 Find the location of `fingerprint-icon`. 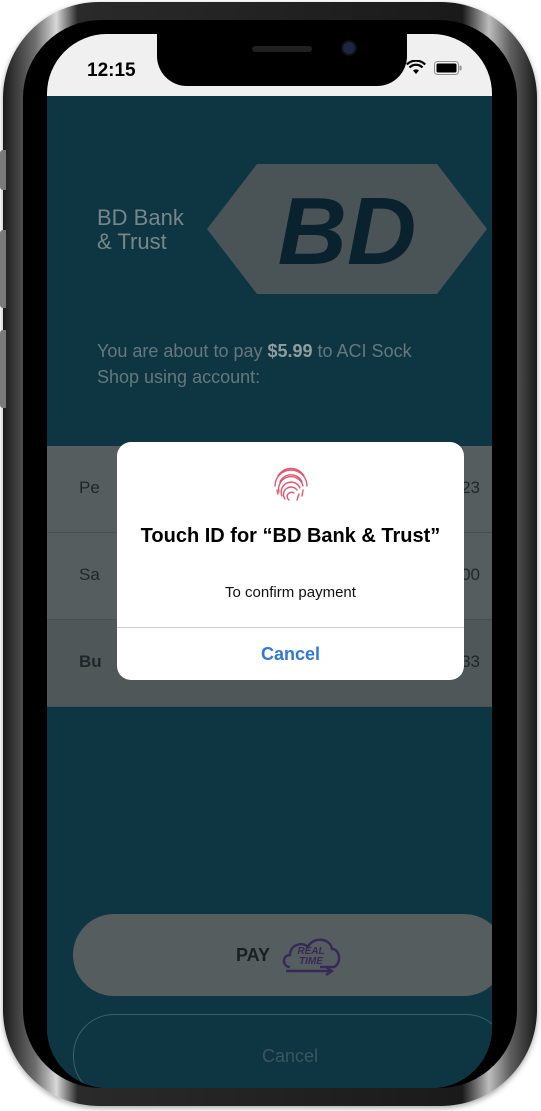

fingerprint-icon is located at coordinates (291, 484).